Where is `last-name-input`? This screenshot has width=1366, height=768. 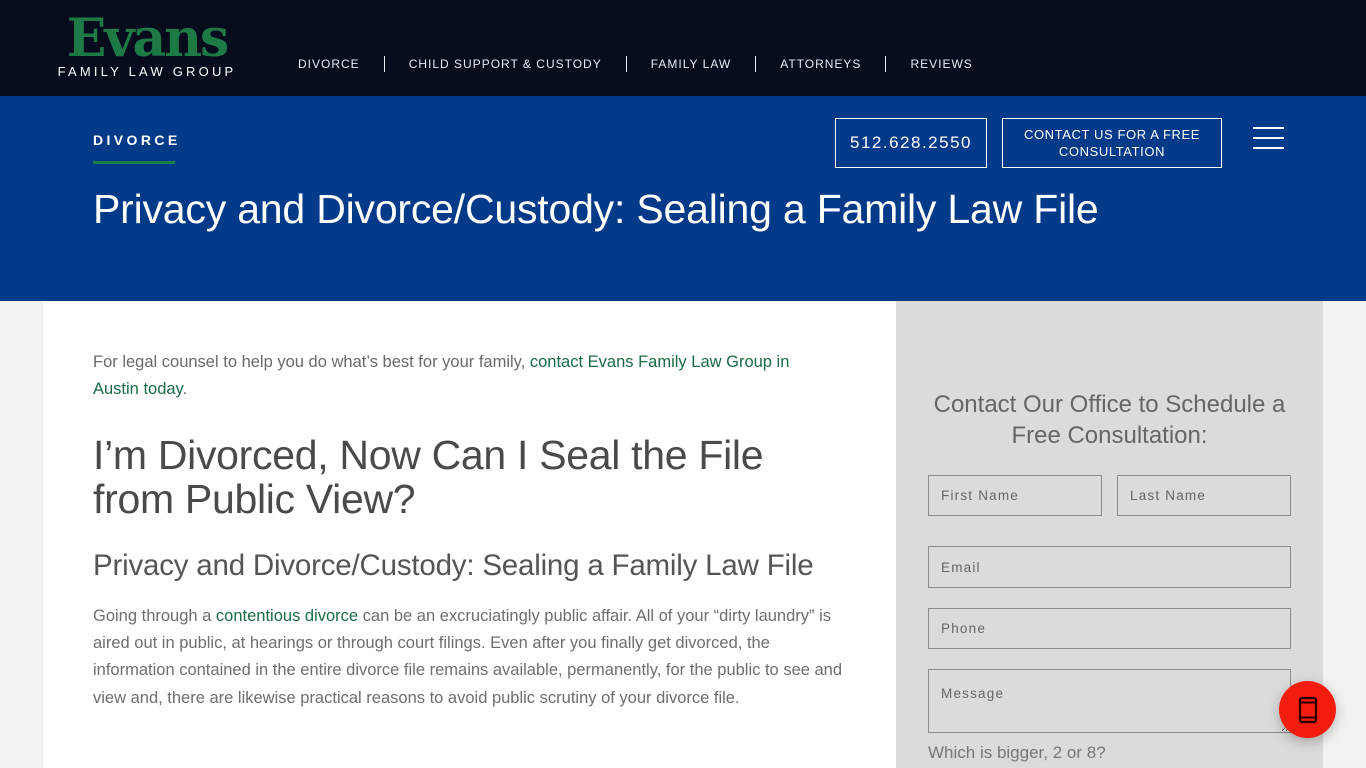 last-name-input is located at coordinates (1204, 495).